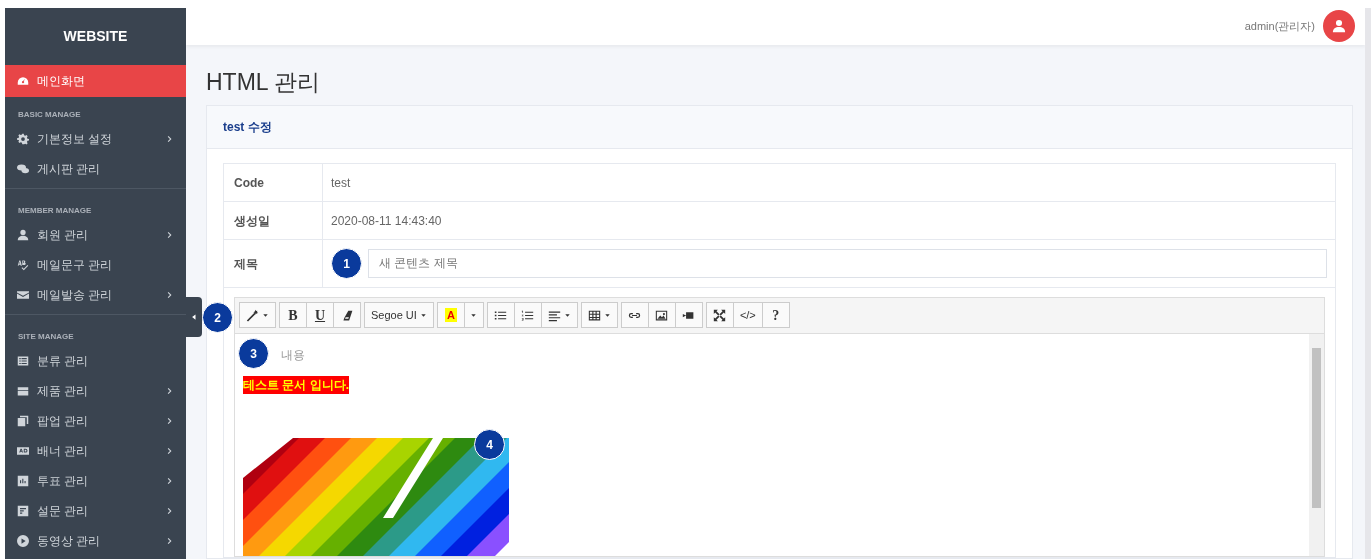 This screenshot has width=1371, height=559. Describe the element at coordinates (23, 391) in the screenshot. I see `box-icon` at that location.